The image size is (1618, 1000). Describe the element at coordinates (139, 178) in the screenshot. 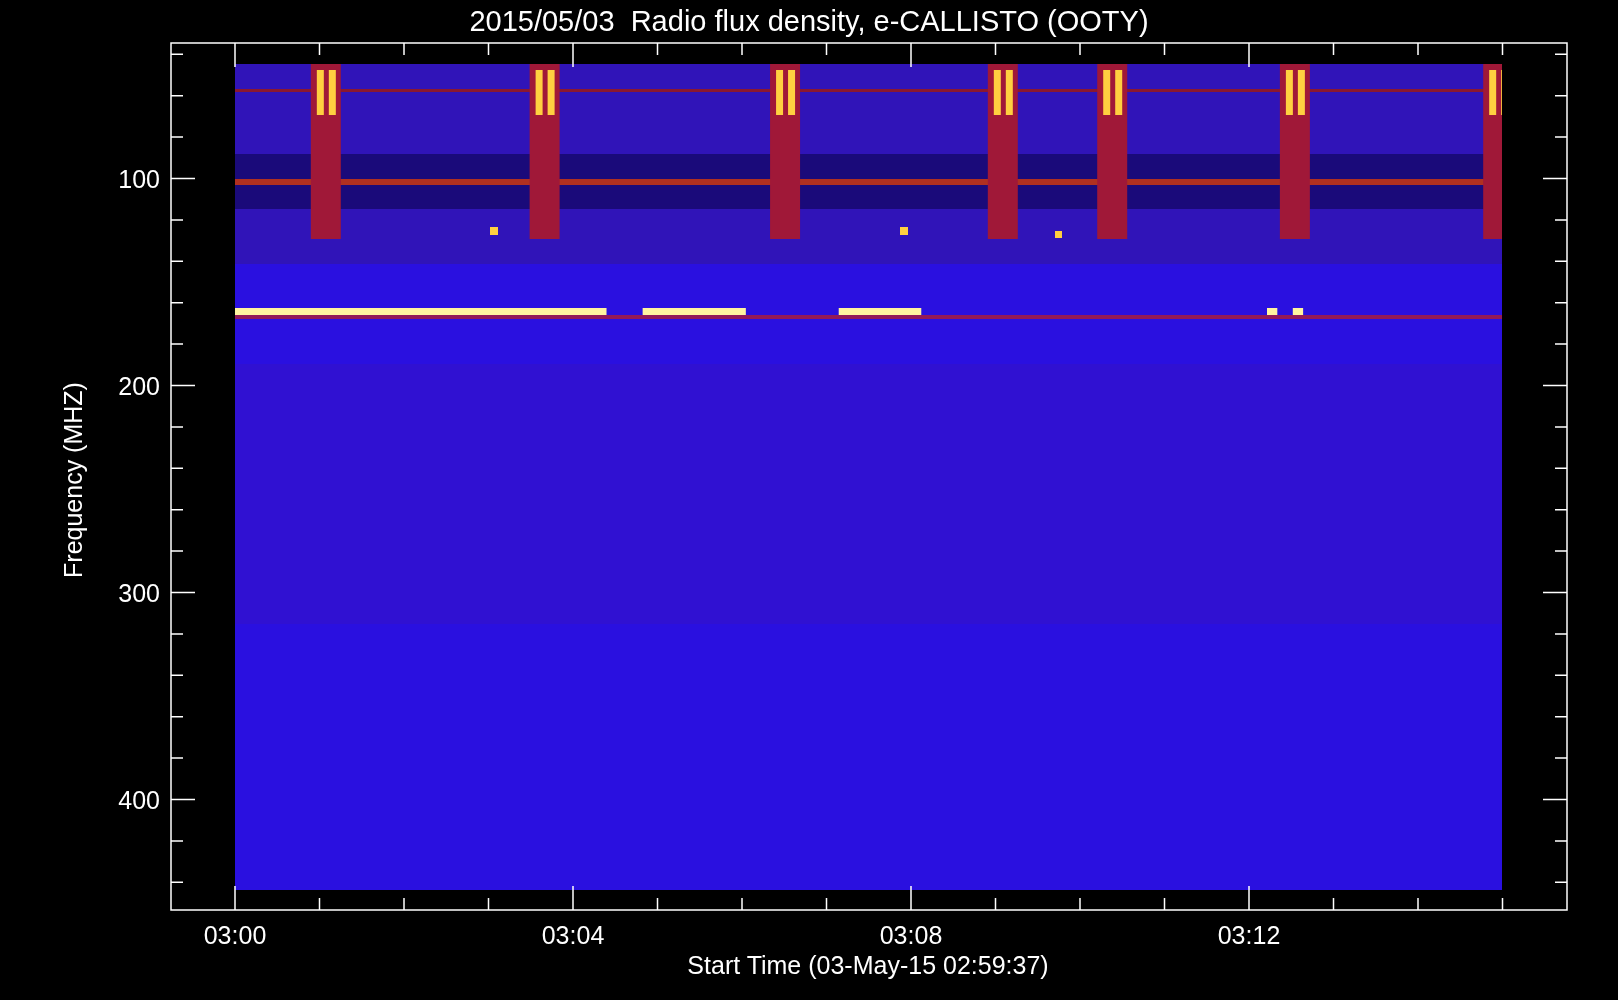

I see `axis-tick-label: 100` at that location.